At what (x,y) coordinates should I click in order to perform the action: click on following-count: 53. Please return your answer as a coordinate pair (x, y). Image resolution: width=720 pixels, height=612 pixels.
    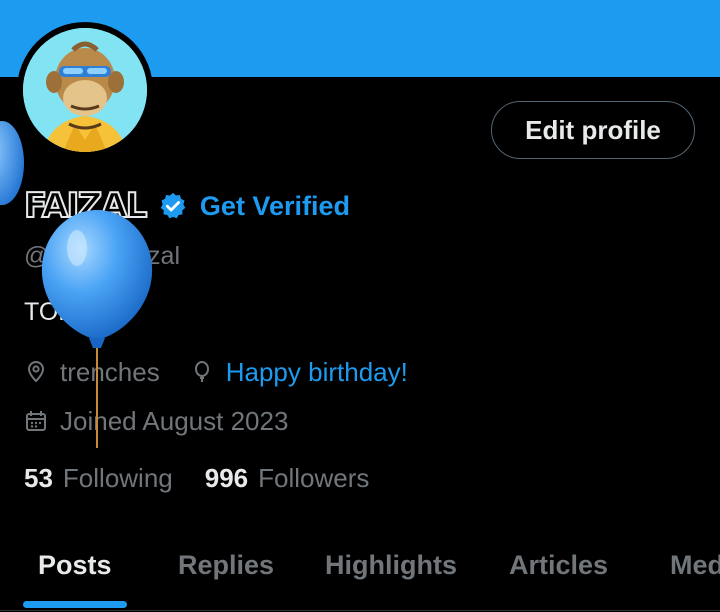
    Looking at the image, I should click on (38, 478).